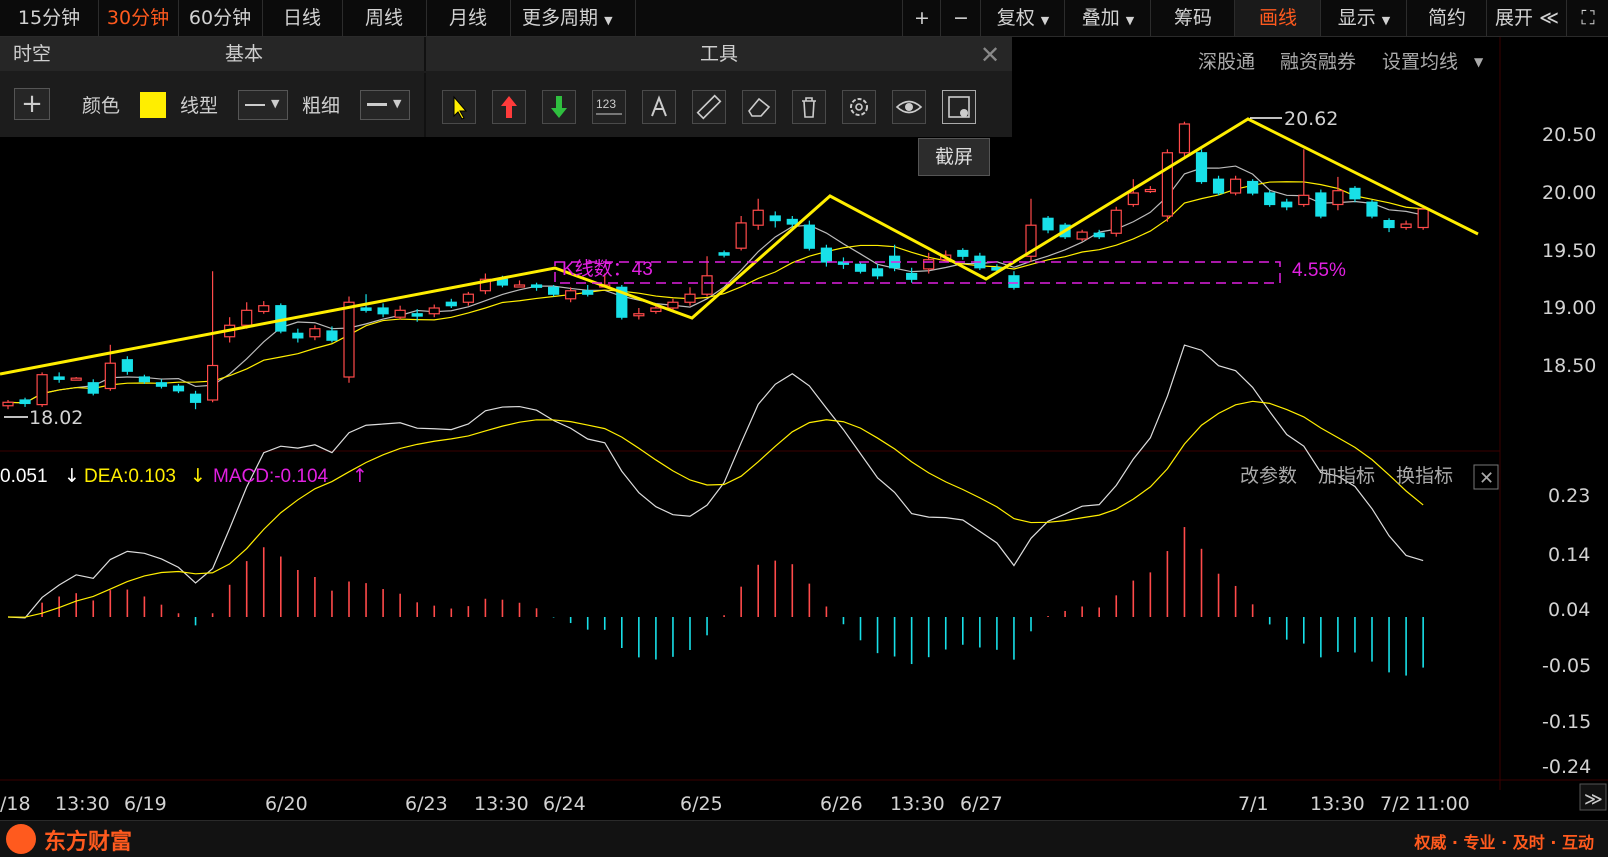 This screenshot has height=857, width=1608. I want to click on display-dropdown: 显示 ▼, so click(1363, 18).